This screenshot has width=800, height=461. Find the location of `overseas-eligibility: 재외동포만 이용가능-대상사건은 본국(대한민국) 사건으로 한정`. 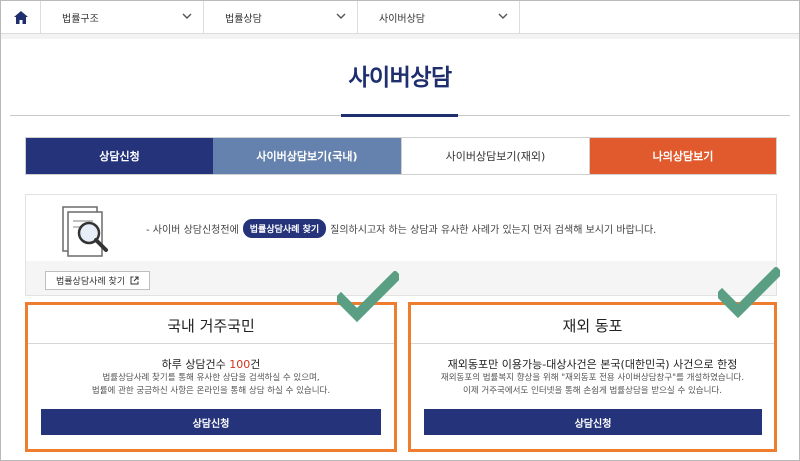

overseas-eligibility: 재외동포만 이용가능-대상사건은 본국(대한민국) 사건으로 한정 is located at coordinates (592, 364).